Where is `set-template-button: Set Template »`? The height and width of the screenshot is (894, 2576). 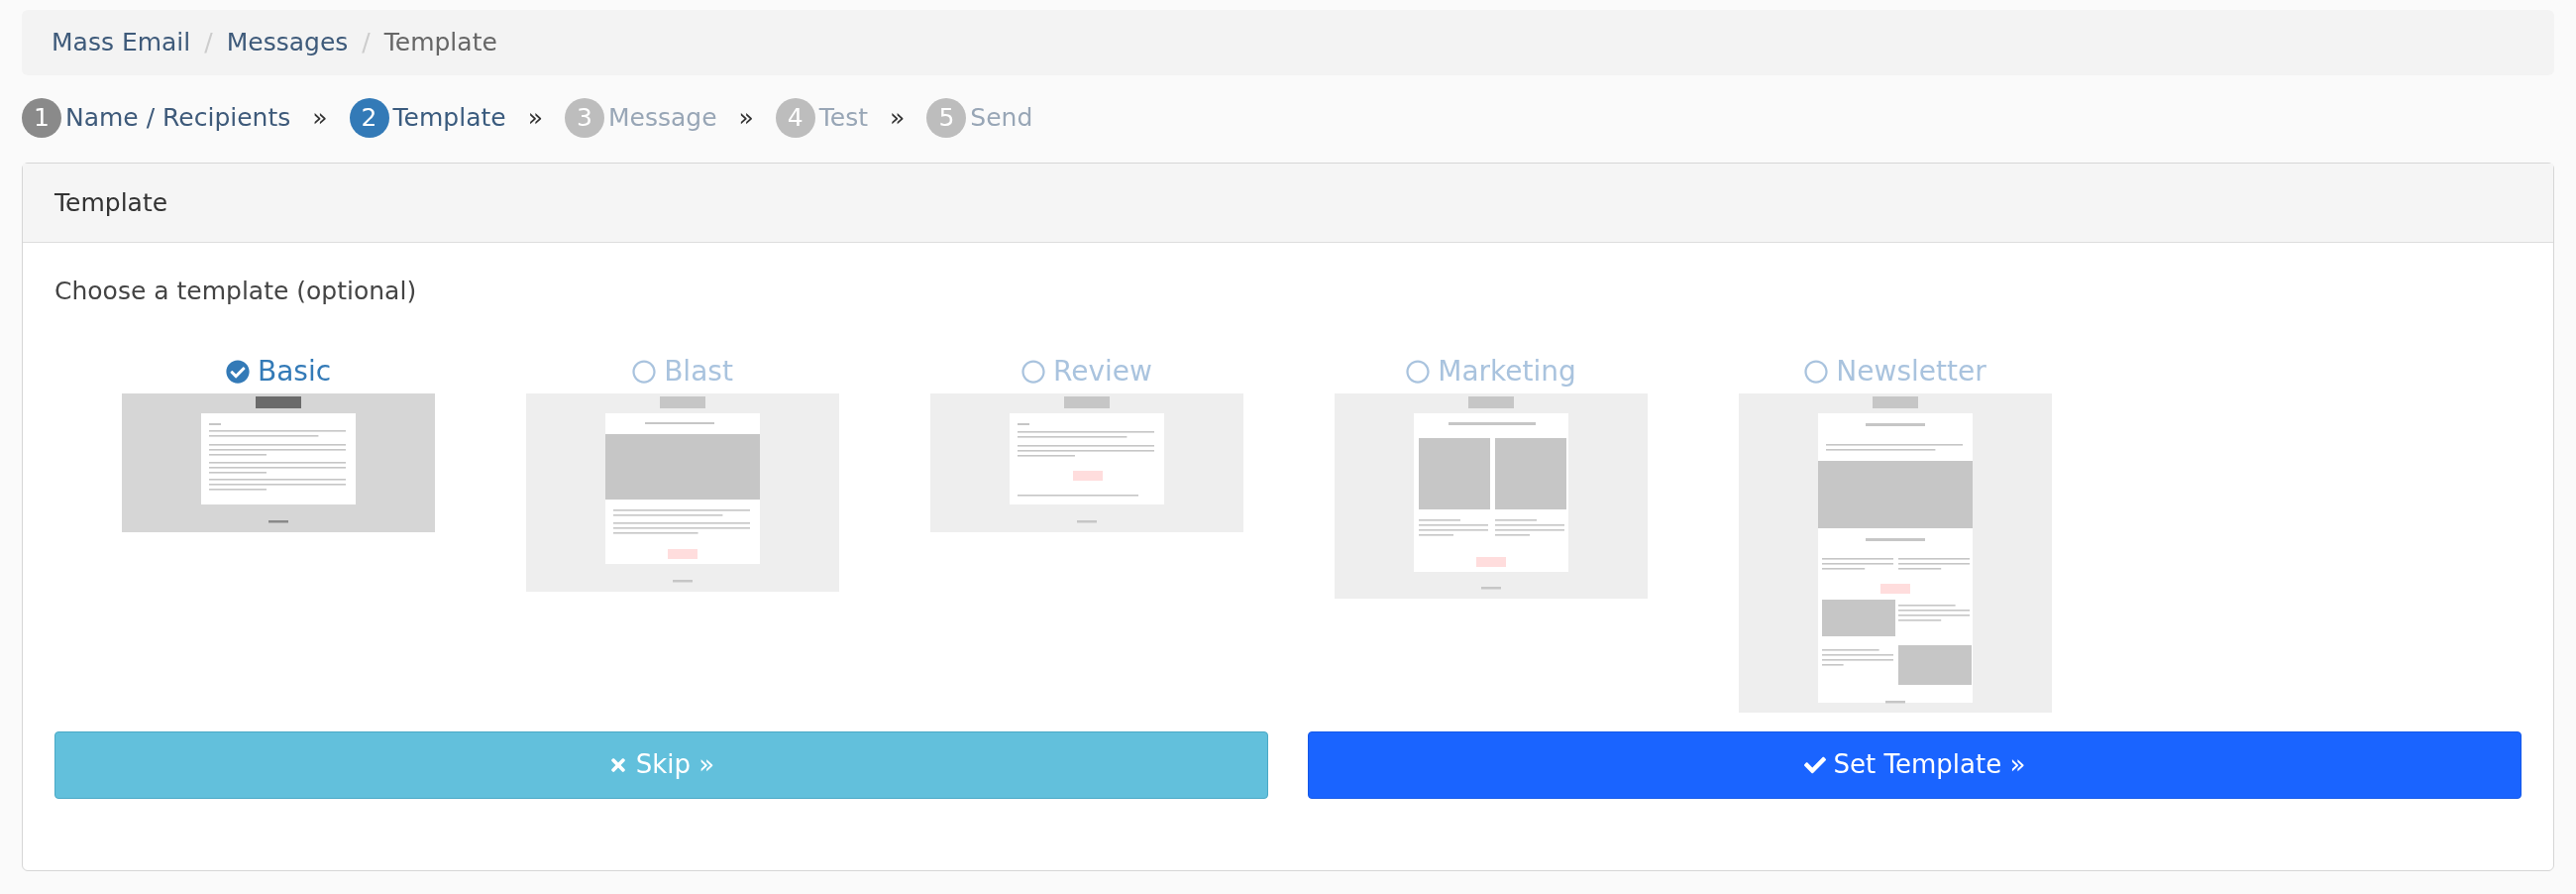
set-template-button: Set Template » is located at coordinates (1915, 764).